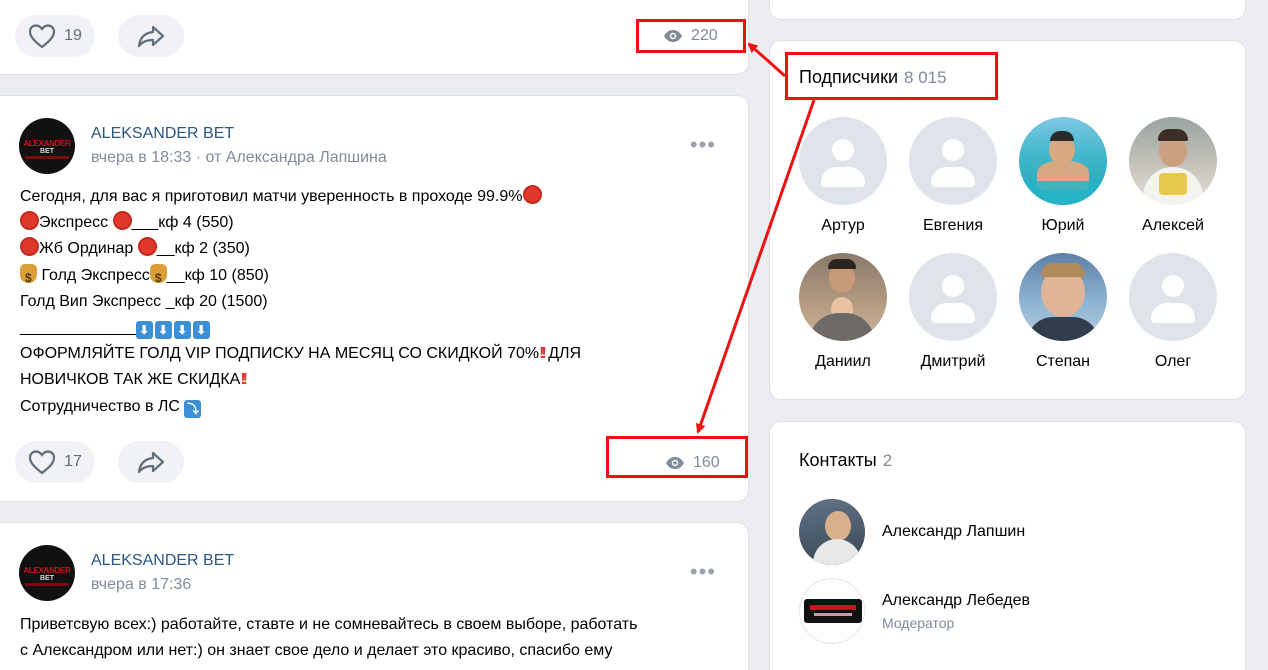 The image size is (1268, 670). I want to click on post-date: вчера в 18:33 · от Александра Лапшина, so click(239, 158).